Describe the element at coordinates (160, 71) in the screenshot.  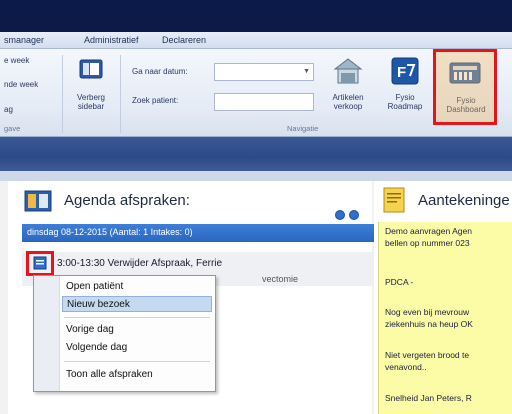
I see `goto-date-label: Ga naar datum:` at that location.